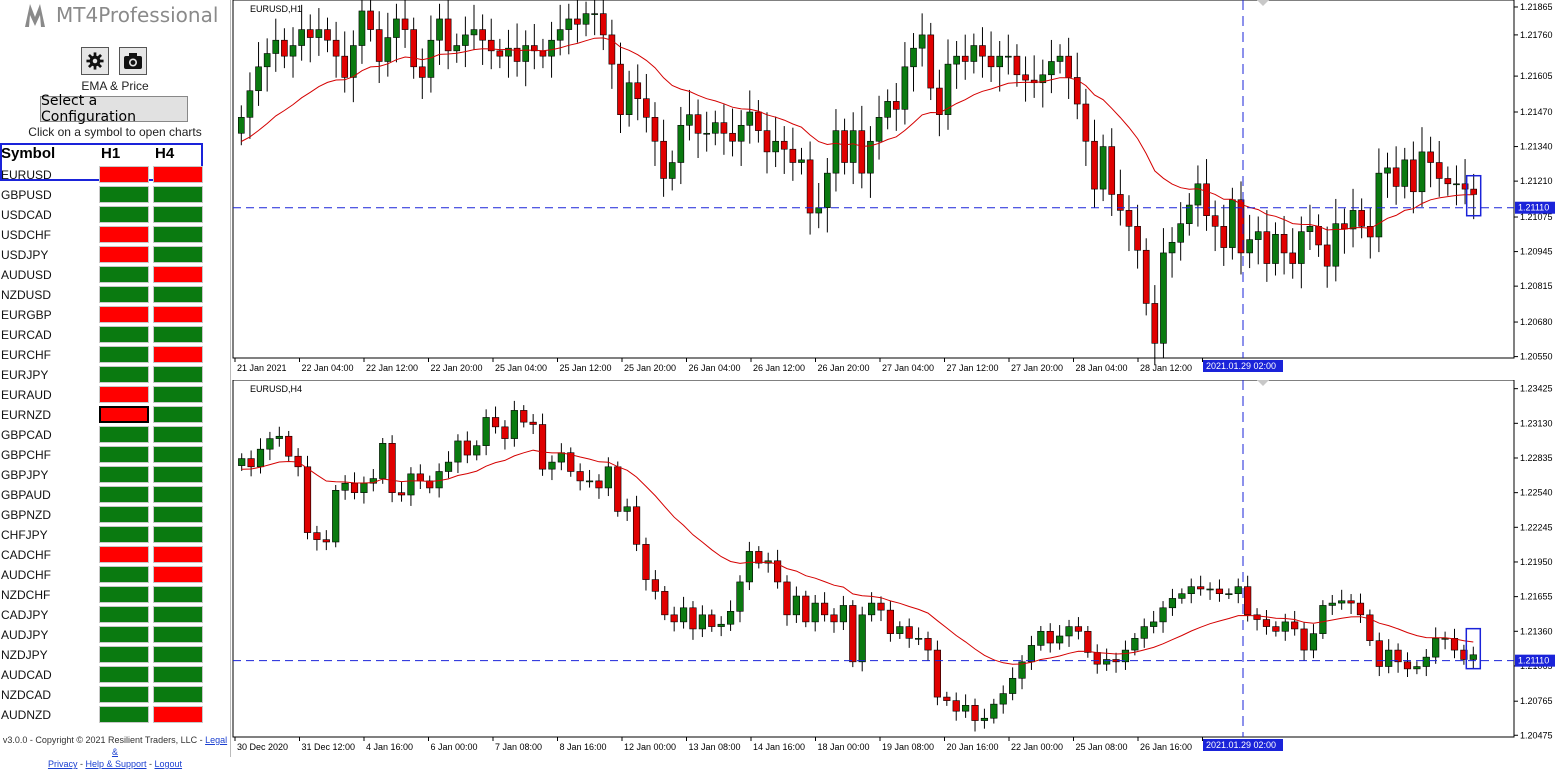 Image resolution: width=1556 pixels, height=770 pixels. What do you see at coordinates (24, 635) in the screenshot?
I see `symbol-label: AUDJPY` at bounding box center [24, 635].